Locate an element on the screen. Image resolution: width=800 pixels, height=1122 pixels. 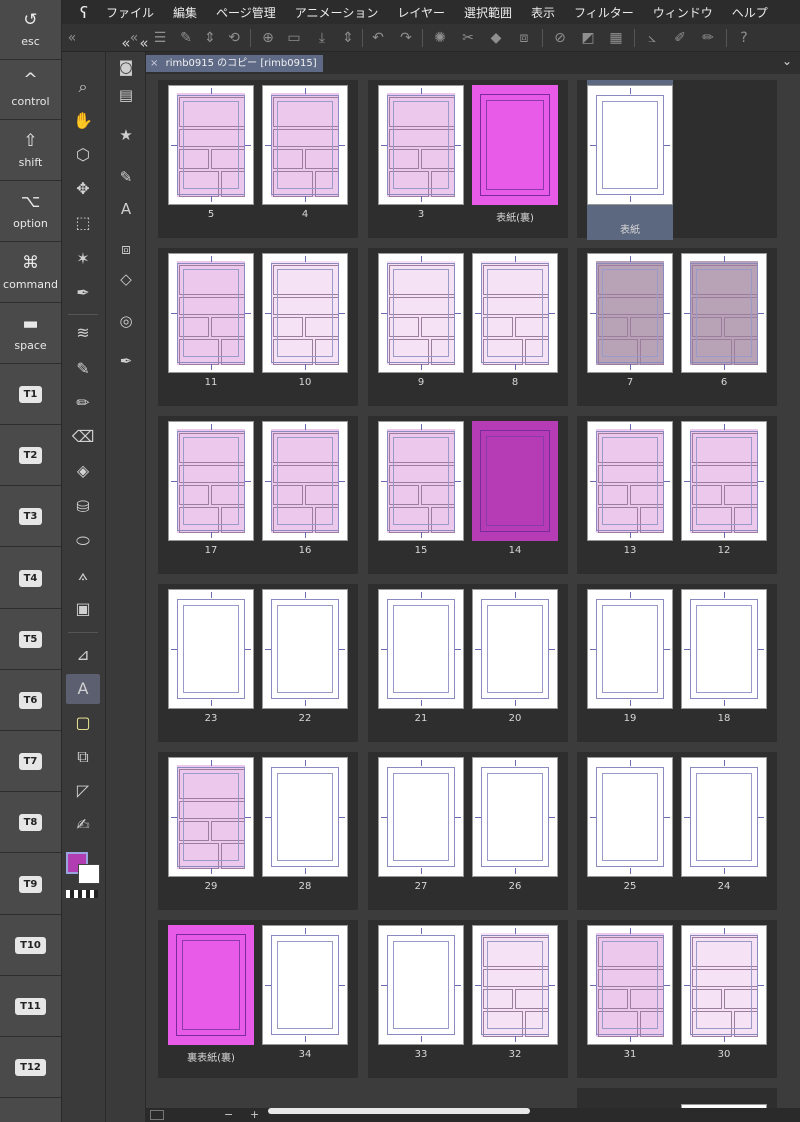
page-thumbnail: 21 is located at coordinates (421, 660).